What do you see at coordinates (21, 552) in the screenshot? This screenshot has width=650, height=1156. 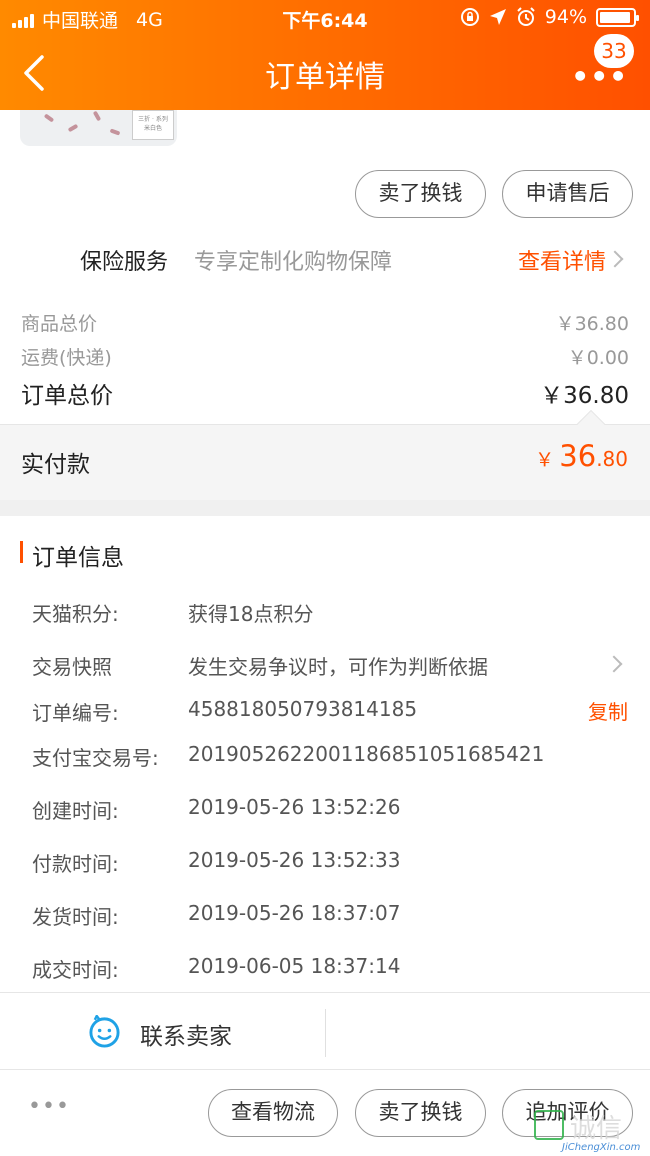 I see `section-accent-bar` at bounding box center [21, 552].